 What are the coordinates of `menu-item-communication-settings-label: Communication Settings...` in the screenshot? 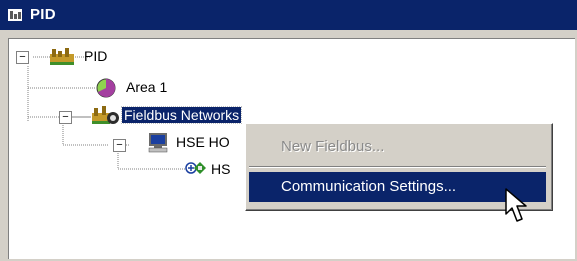 It's located at (369, 186).